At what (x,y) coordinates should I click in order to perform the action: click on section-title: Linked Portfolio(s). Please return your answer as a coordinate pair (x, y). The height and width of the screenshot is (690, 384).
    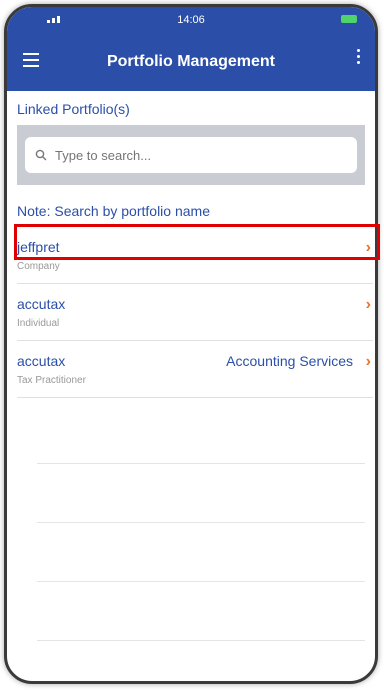
    Looking at the image, I should click on (73, 109).